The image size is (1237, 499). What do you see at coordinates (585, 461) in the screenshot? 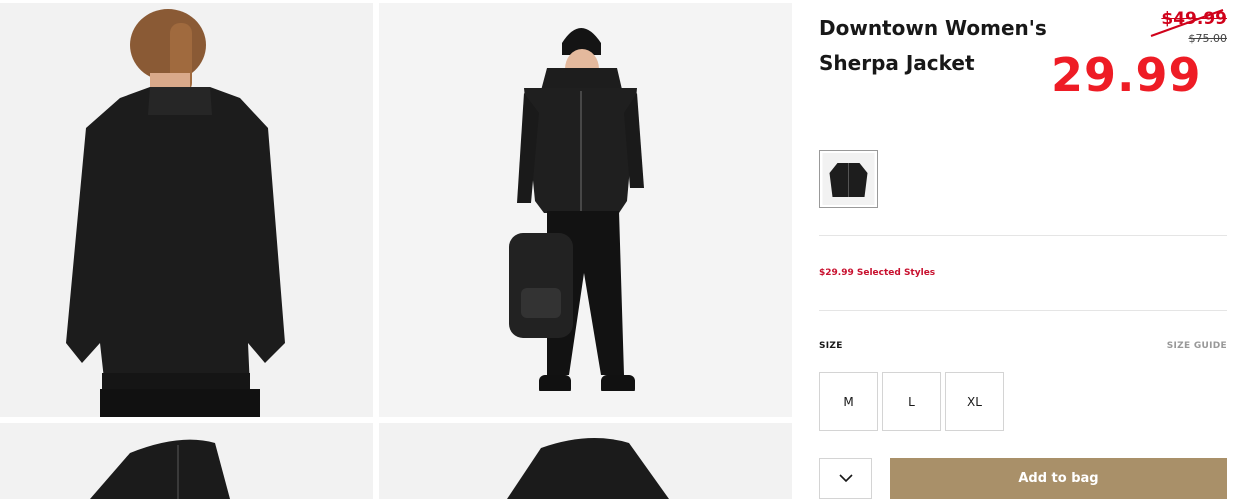
I see `product-image-collar-back` at bounding box center [585, 461].